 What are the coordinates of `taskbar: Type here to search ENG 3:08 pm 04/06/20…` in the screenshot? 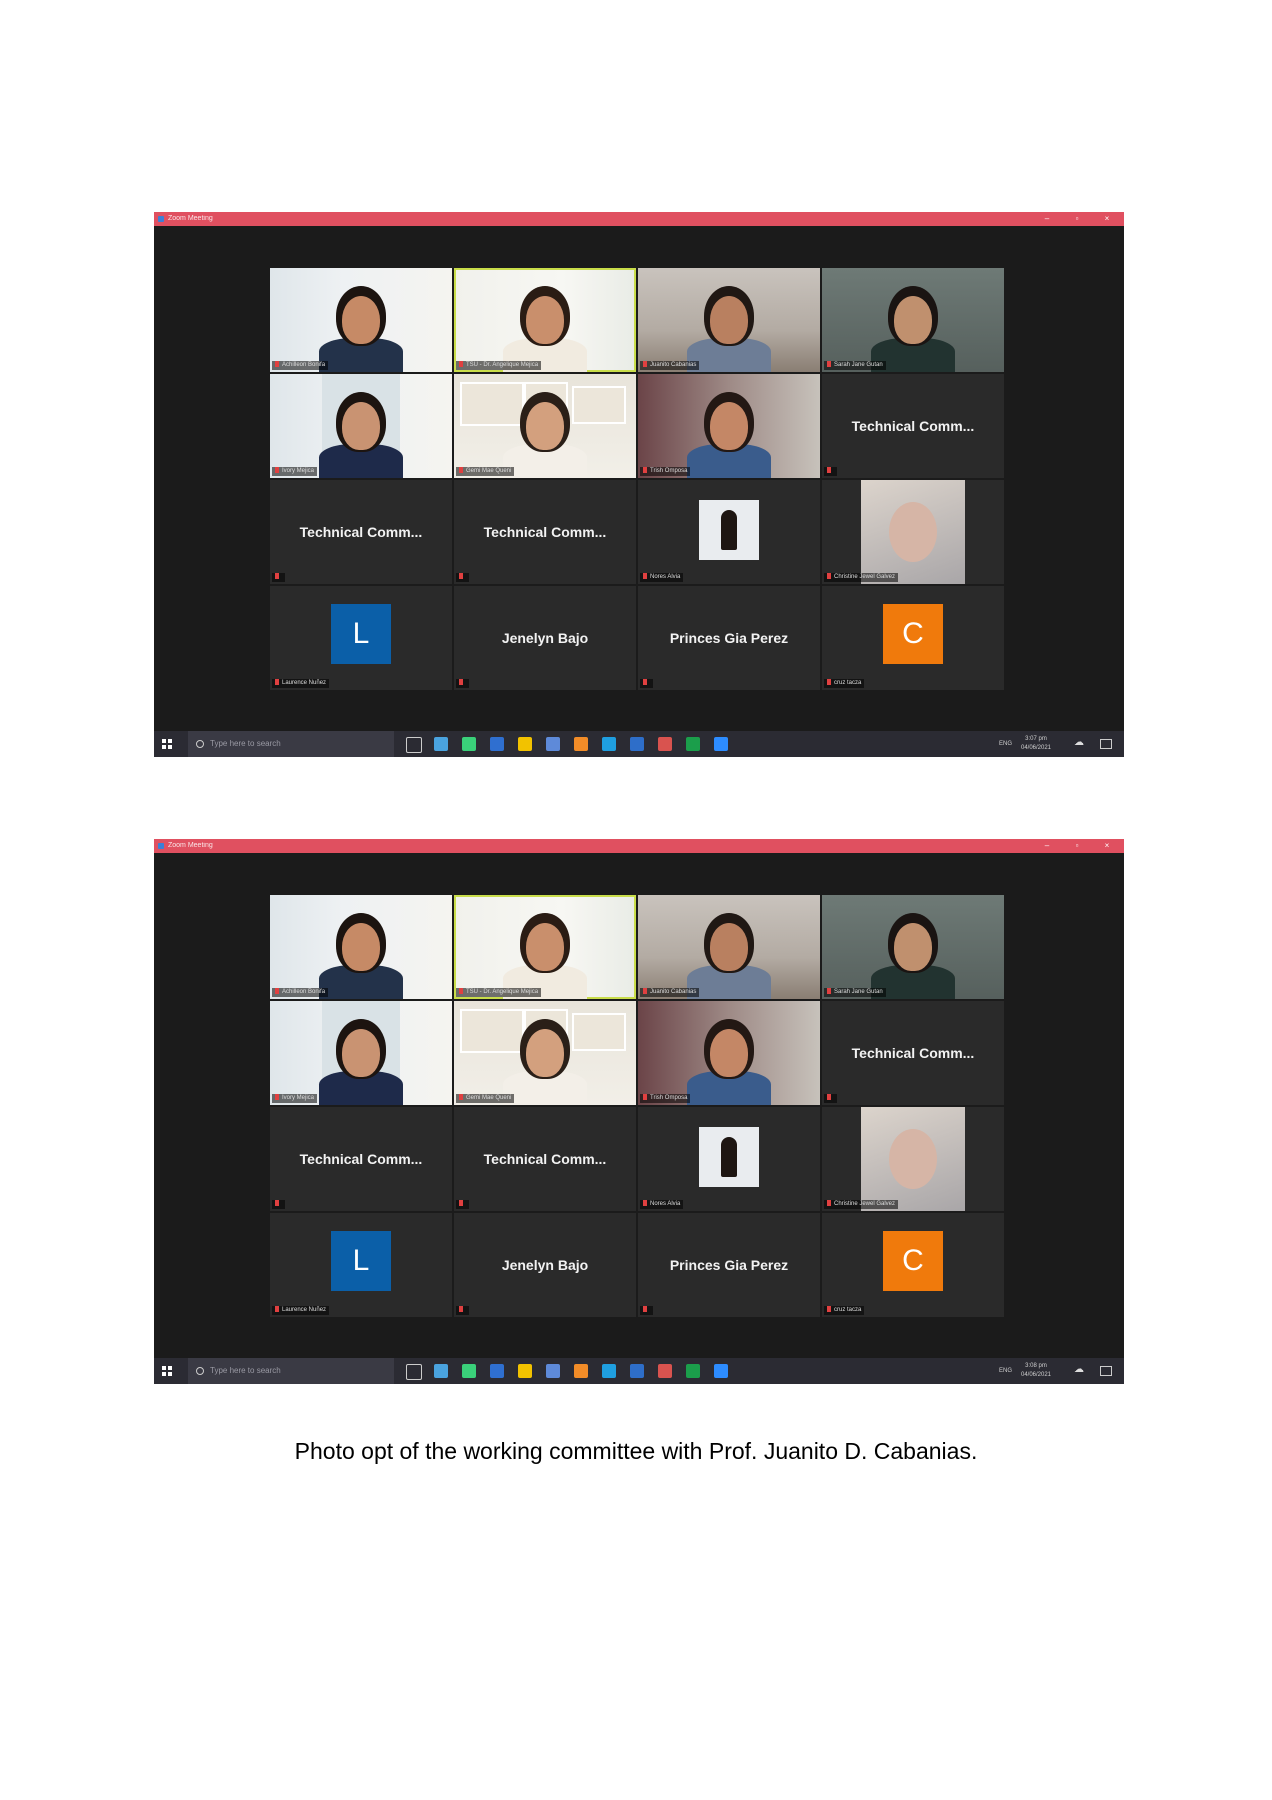 It's located at (639, 1371).